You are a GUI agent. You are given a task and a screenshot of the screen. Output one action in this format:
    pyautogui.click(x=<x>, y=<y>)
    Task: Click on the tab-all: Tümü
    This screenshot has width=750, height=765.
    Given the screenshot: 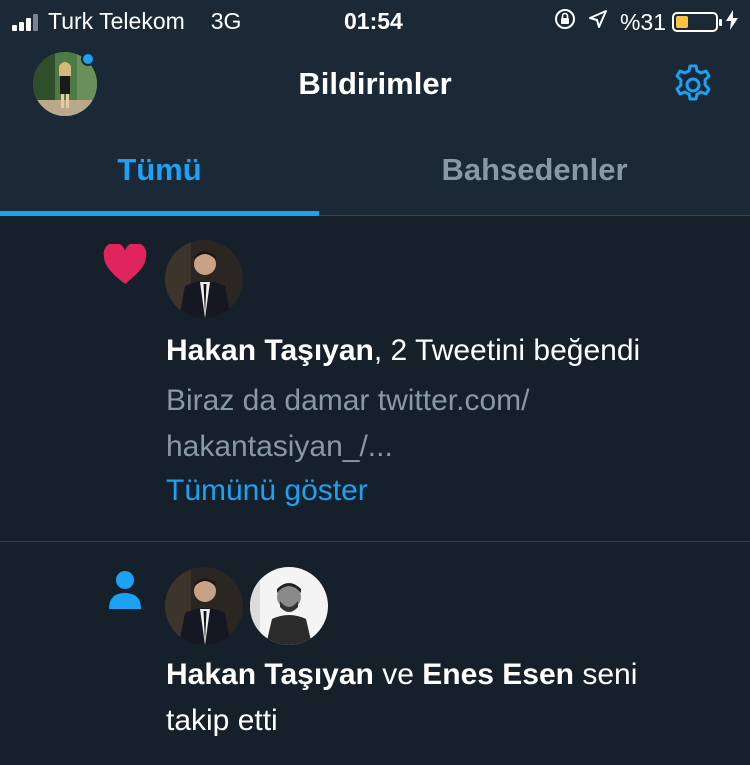 What is the action you would take?
    pyautogui.click(x=159, y=170)
    